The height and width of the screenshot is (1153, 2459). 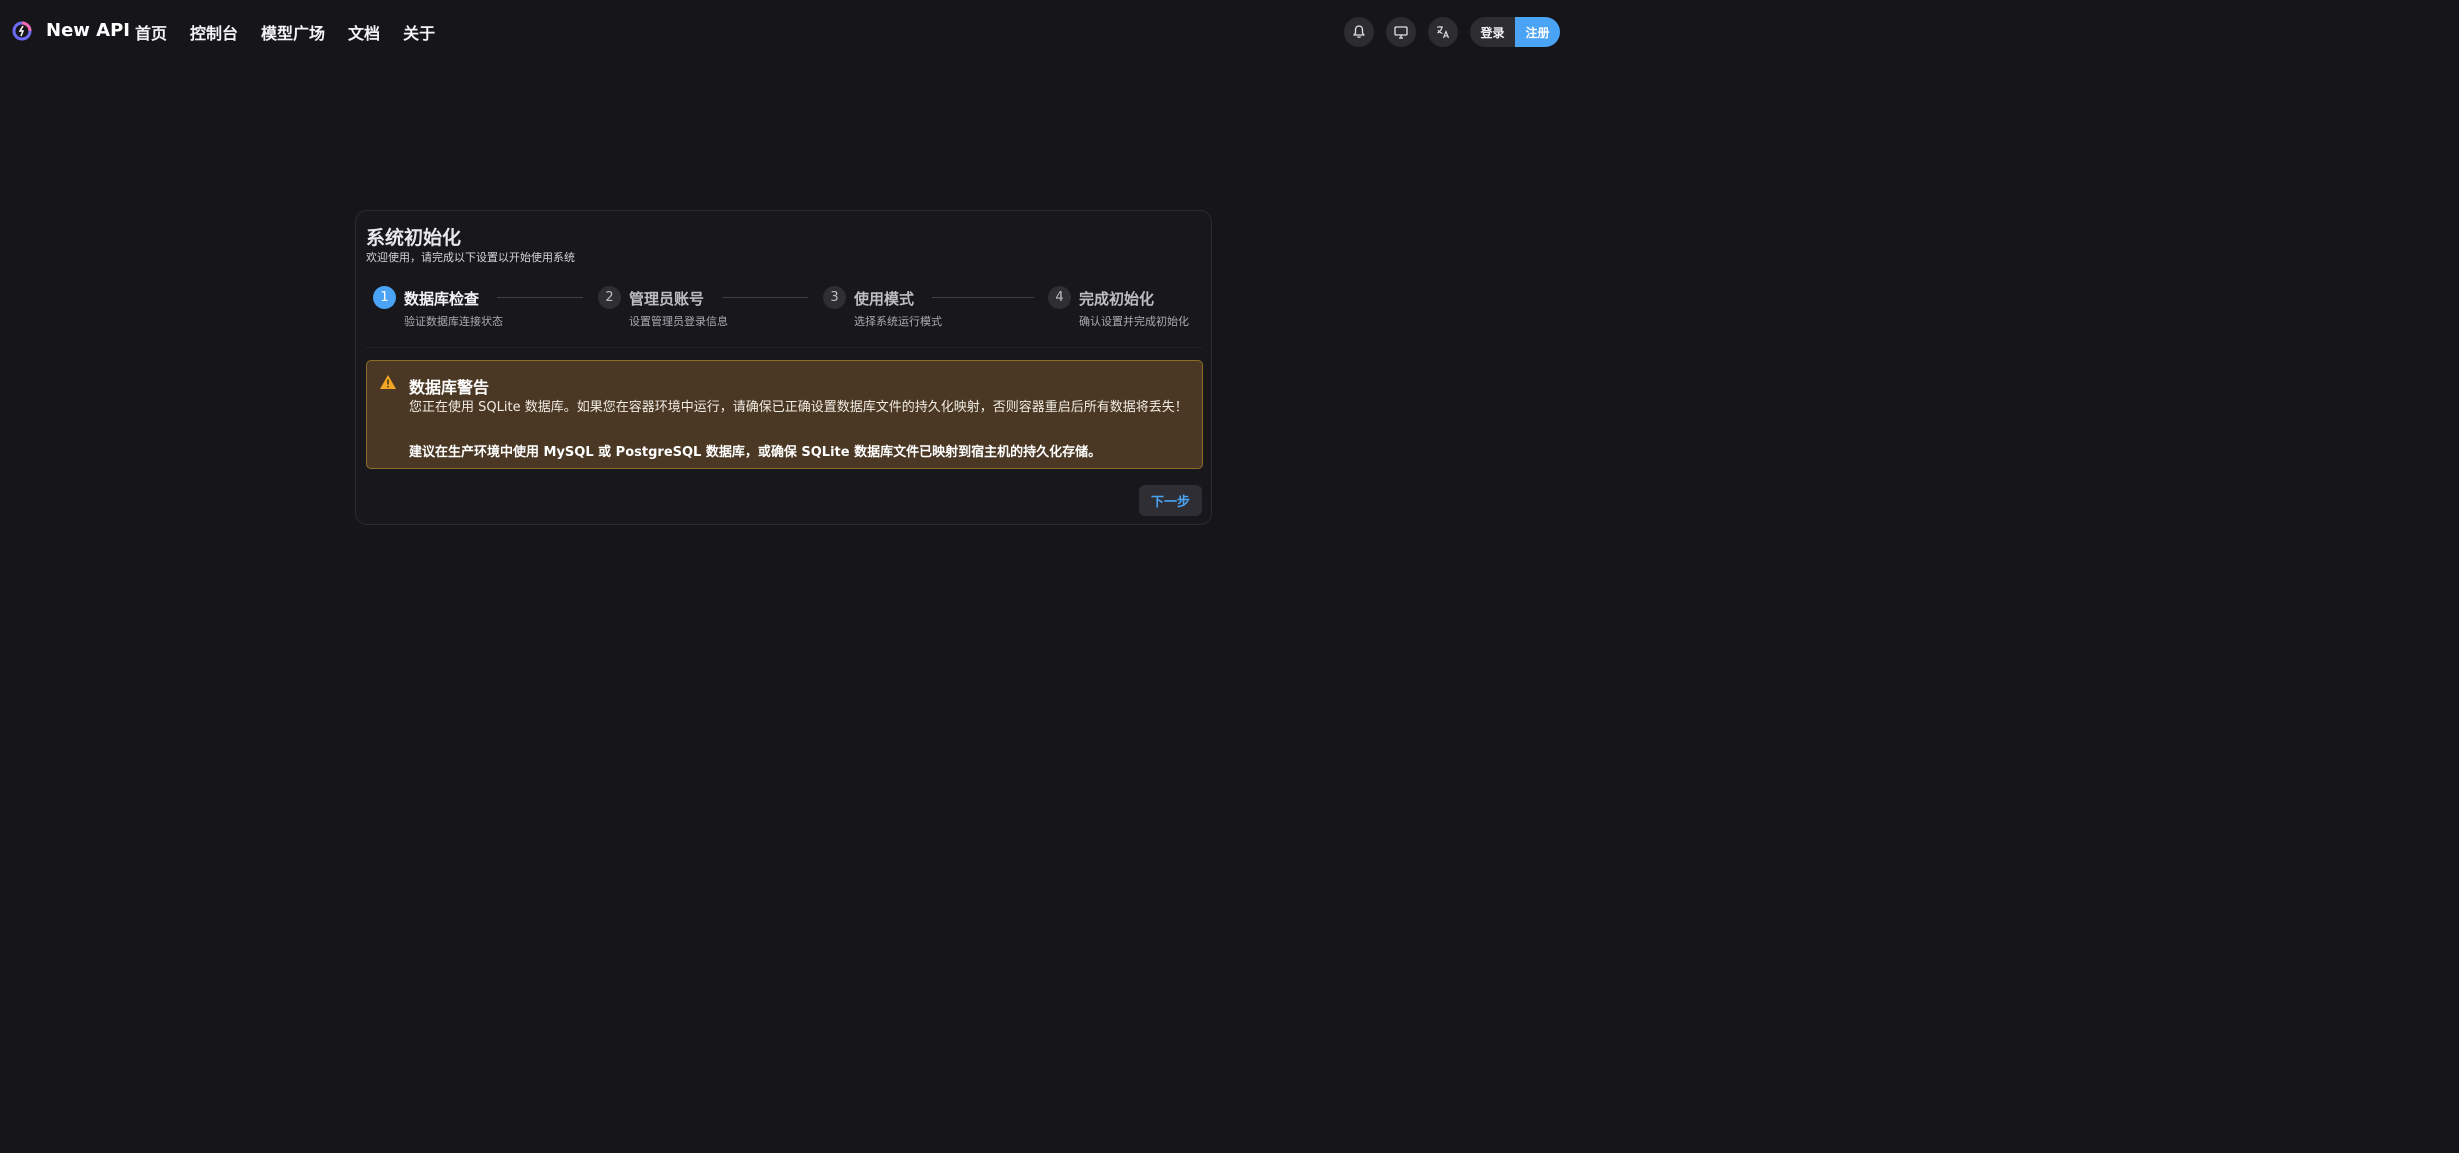 I want to click on step-title: 数据库检查, so click(x=442, y=299).